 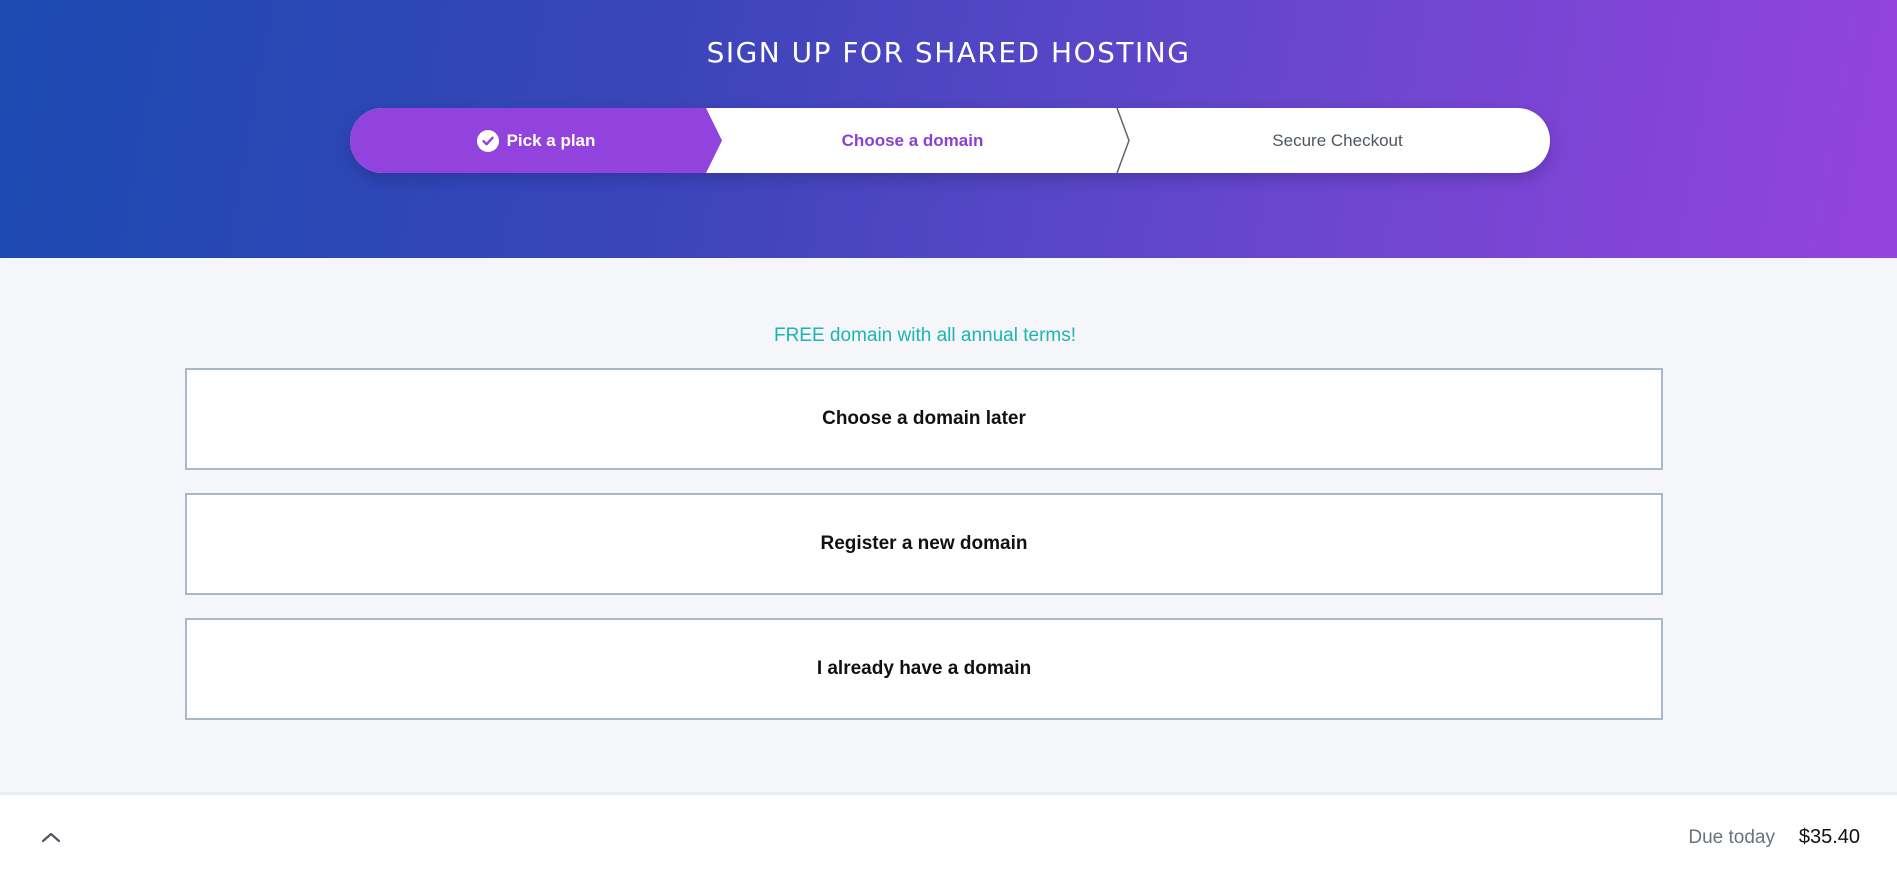 I want to click on chevron-up-icon, so click(x=51, y=837).